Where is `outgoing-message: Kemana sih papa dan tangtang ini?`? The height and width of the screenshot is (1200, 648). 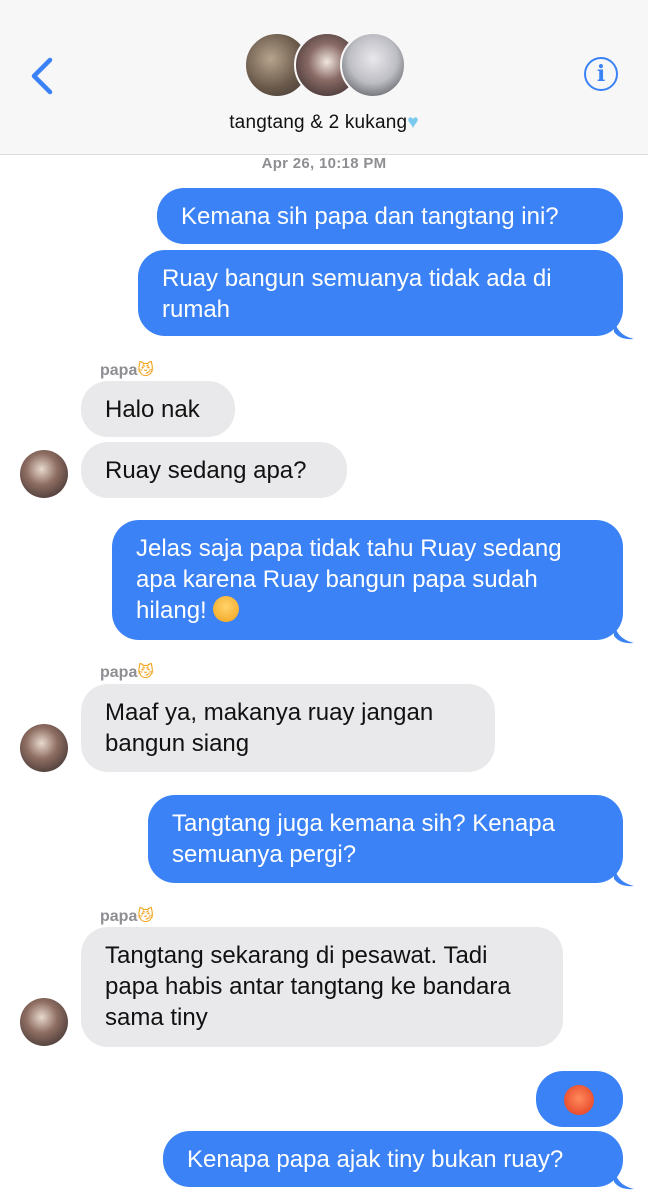 outgoing-message: Kemana sih papa dan tangtang ini? is located at coordinates (390, 216).